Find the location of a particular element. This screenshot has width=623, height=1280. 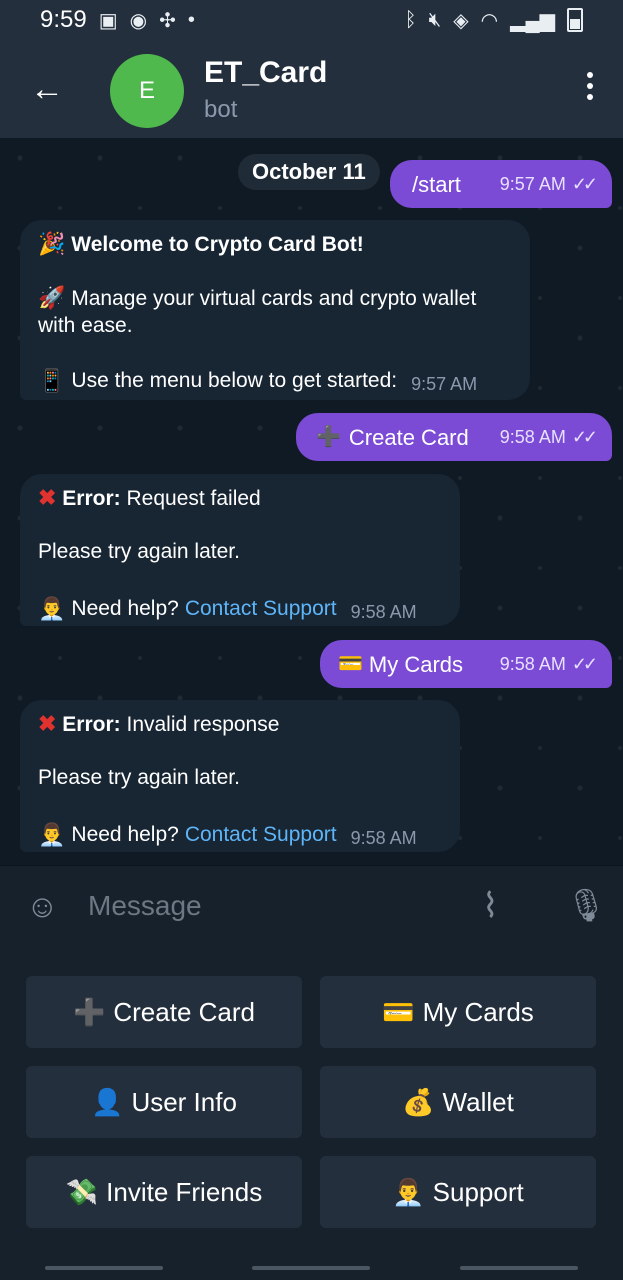

nav-home-handle is located at coordinates (311, 1267).